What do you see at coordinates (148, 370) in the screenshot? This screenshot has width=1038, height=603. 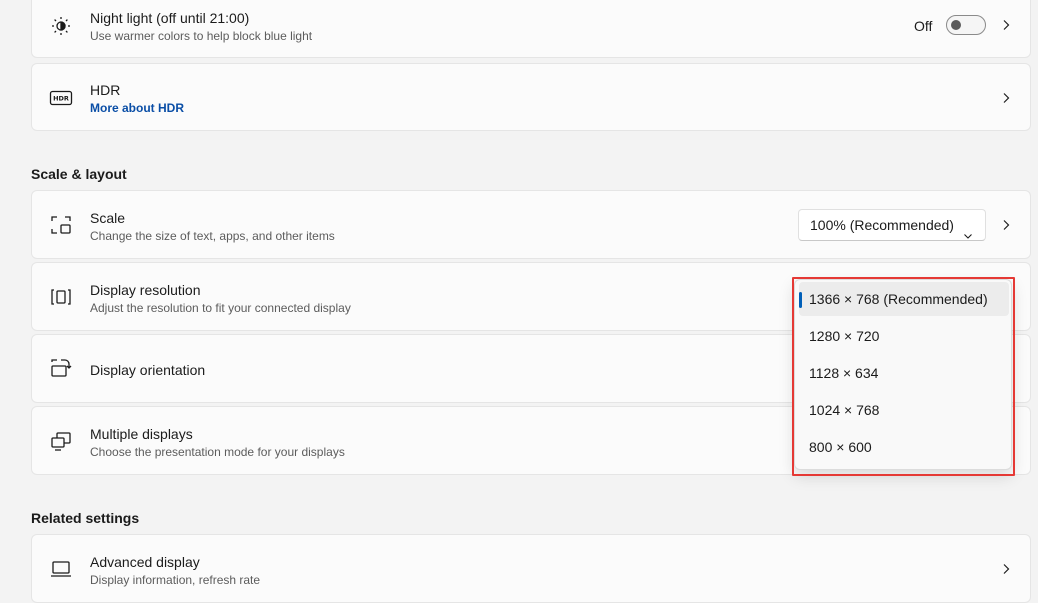 I see `display-orientation-title: Display orientation` at bounding box center [148, 370].